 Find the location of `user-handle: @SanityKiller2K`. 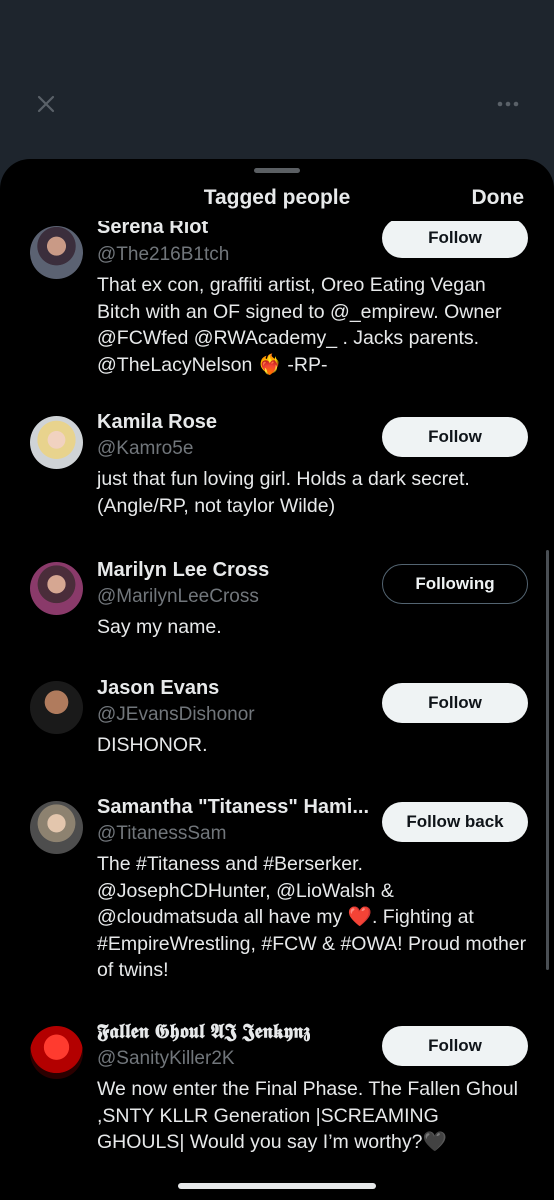

user-handle: @SanityKiller2K is located at coordinates (166, 1059).